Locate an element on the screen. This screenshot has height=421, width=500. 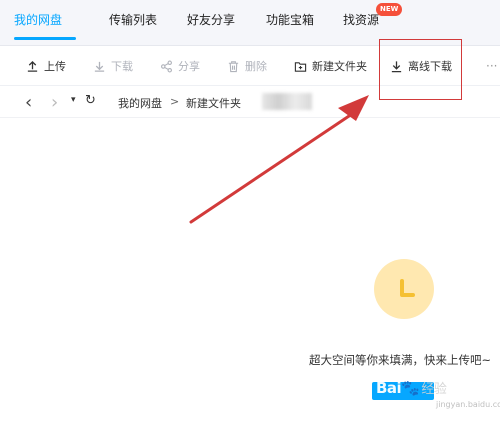
delete-button: 删除 is located at coordinates (247, 66).